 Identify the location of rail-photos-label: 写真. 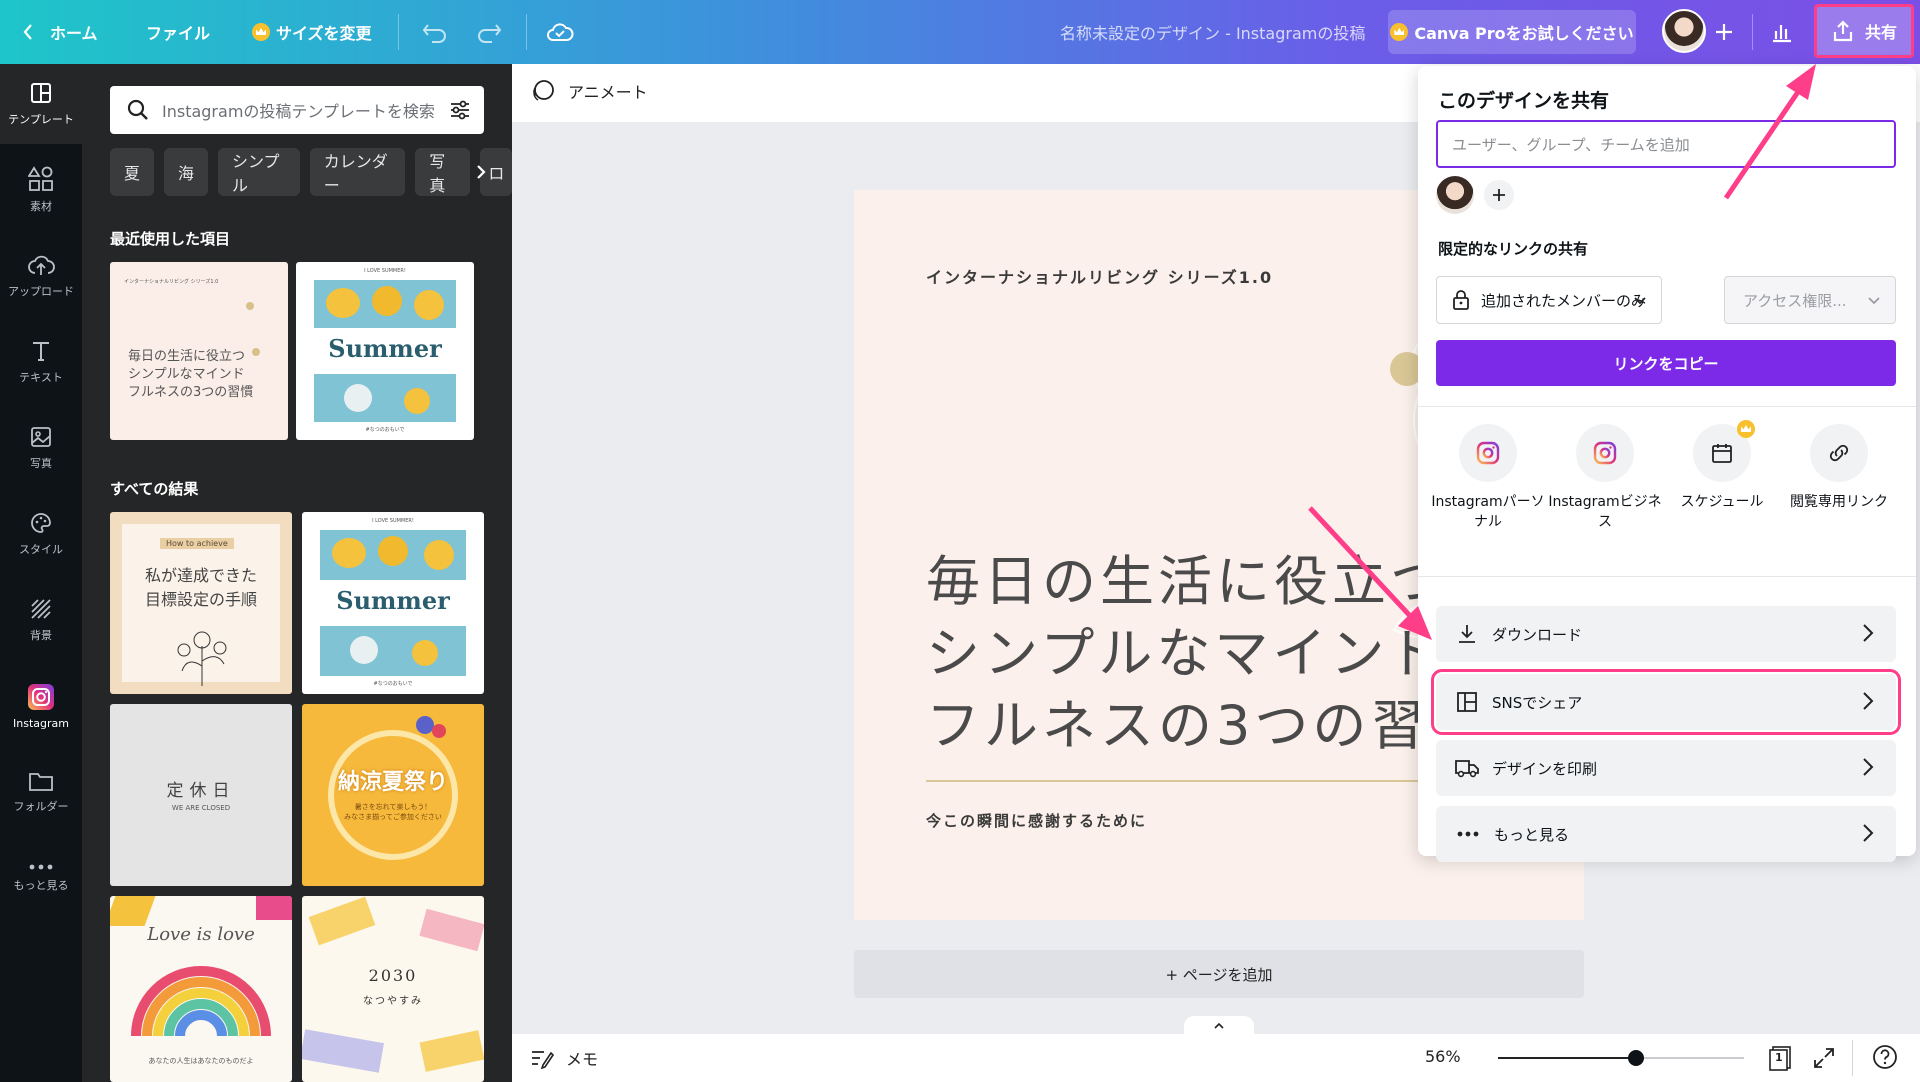
(41, 463).